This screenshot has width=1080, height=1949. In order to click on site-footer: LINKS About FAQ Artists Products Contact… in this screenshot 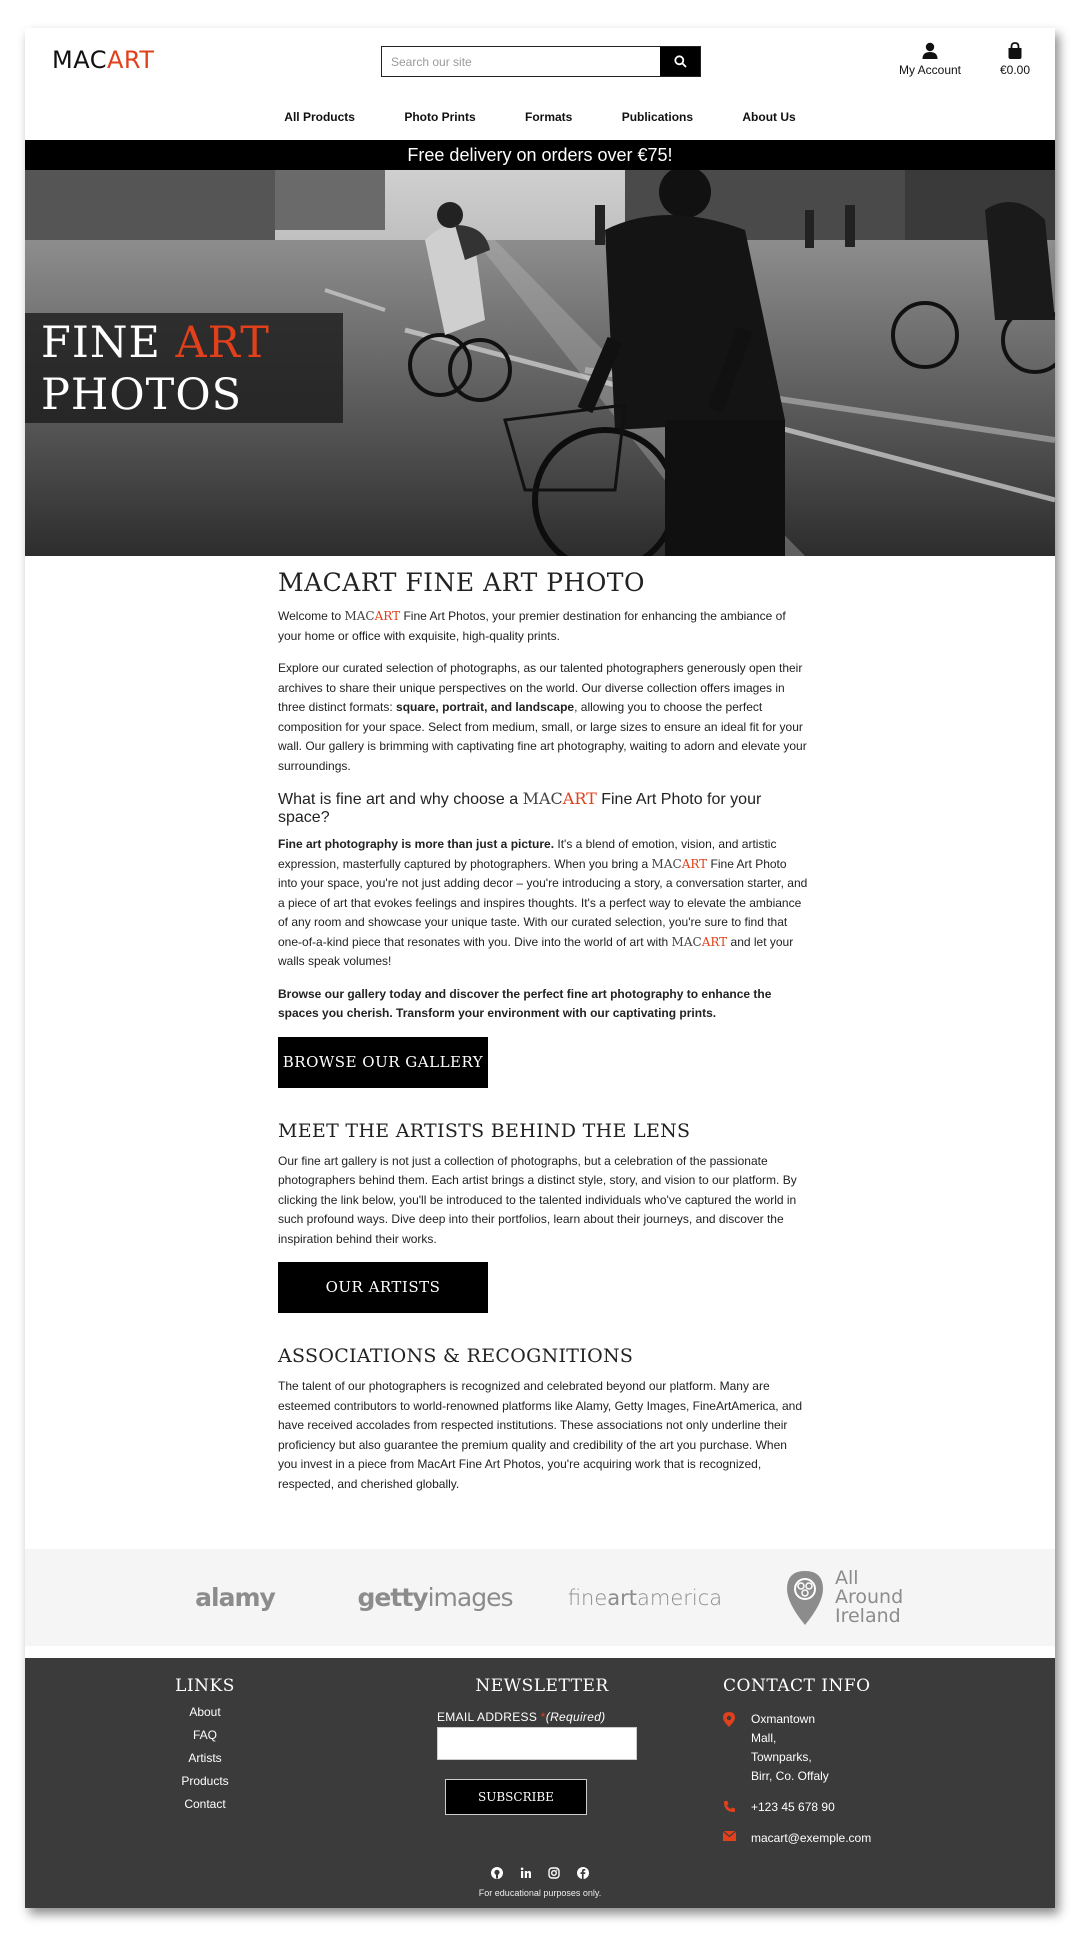, I will do `click(540, 1783)`.